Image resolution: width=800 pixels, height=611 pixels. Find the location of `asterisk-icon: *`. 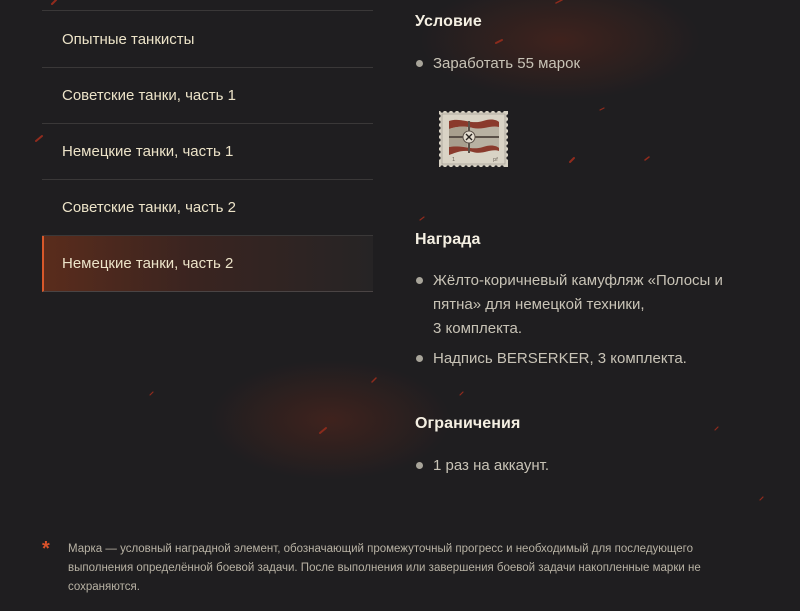

asterisk-icon: * is located at coordinates (46, 549).